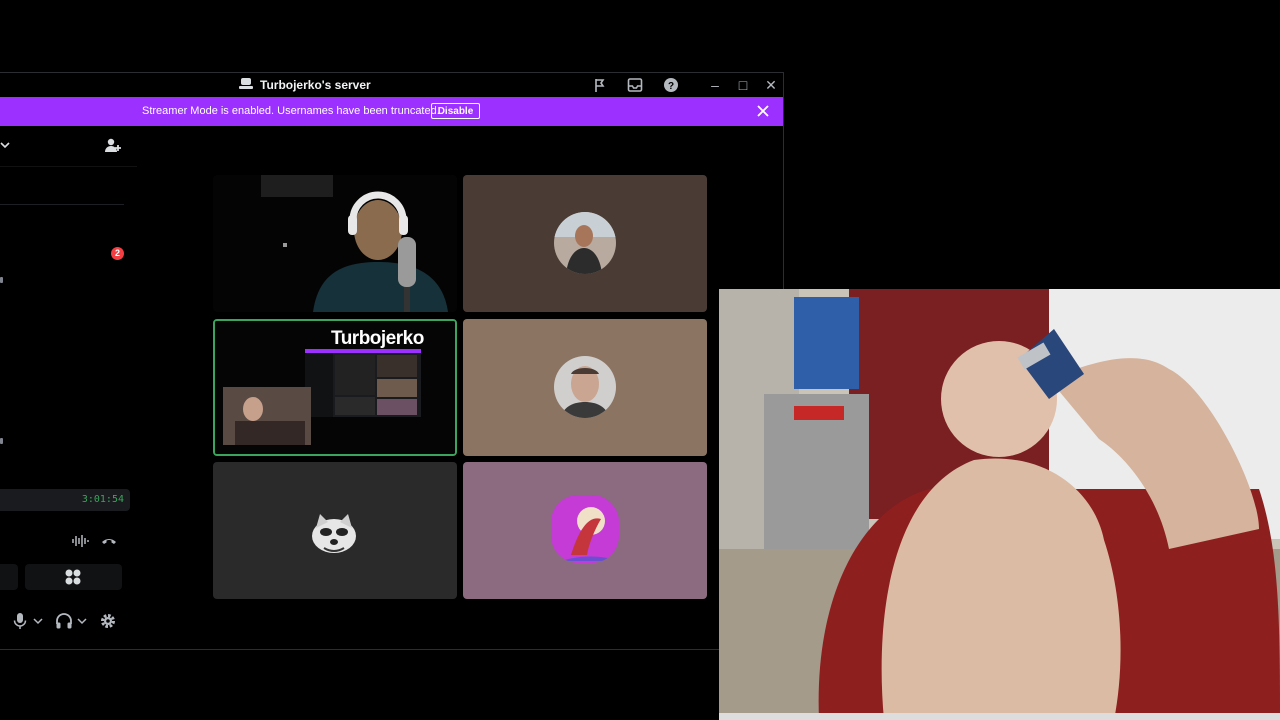 The height and width of the screenshot is (720, 1280). Describe the element at coordinates (113, 146) in the screenshot. I see `add-user-icon` at that location.